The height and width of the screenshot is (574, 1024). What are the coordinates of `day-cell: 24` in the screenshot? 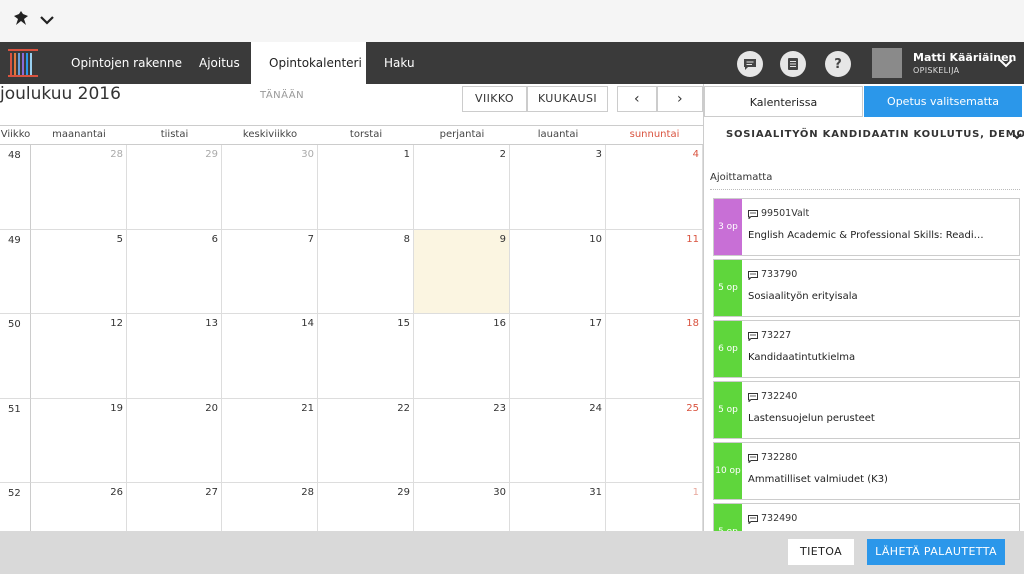 It's located at (558, 440).